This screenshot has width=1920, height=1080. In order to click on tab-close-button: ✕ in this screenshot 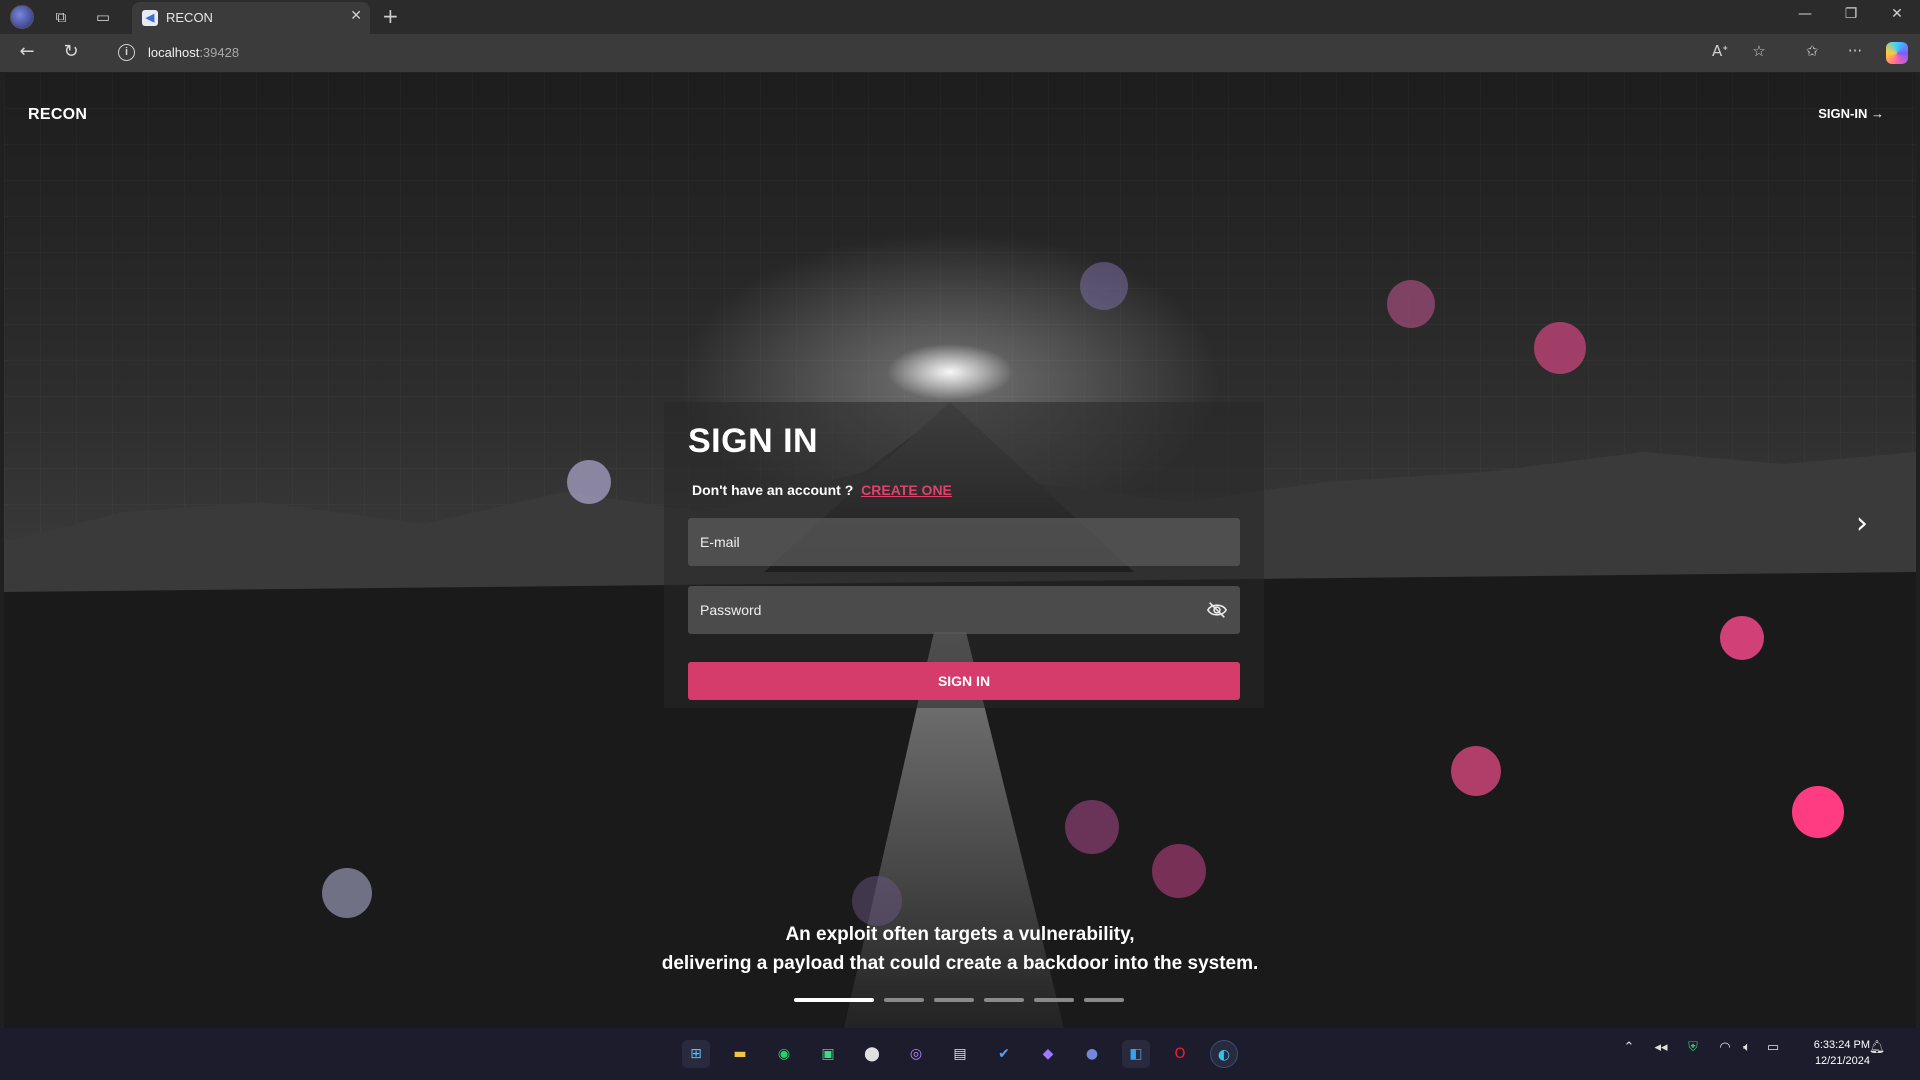, I will do `click(356, 16)`.